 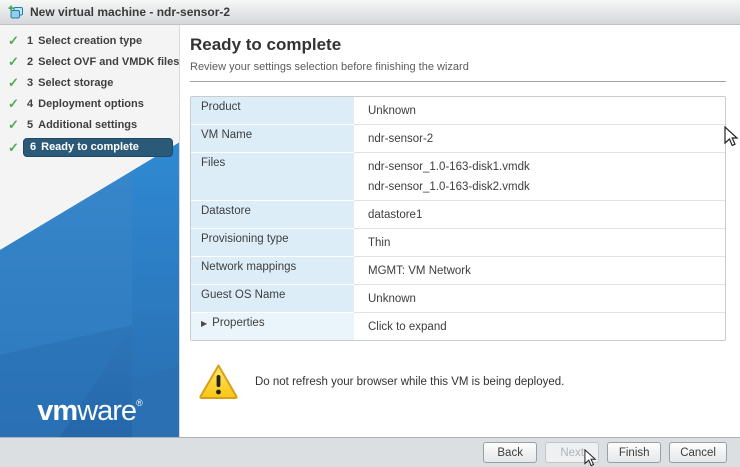 What do you see at coordinates (30, 41) in the screenshot?
I see `step-number: 1` at bounding box center [30, 41].